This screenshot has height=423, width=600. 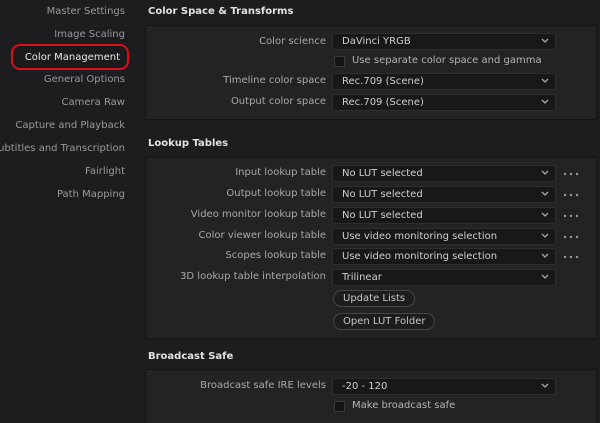 I want to click on sidebar-item-camera-raw: Camera Raw, so click(x=93, y=103).